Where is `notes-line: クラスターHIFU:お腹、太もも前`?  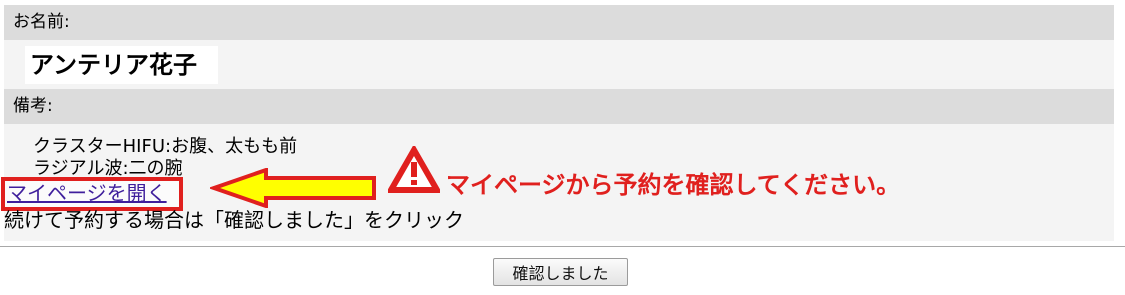 notes-line: クラスターHIFU:お腹、太もも前 is located at coordinates (165, 146).